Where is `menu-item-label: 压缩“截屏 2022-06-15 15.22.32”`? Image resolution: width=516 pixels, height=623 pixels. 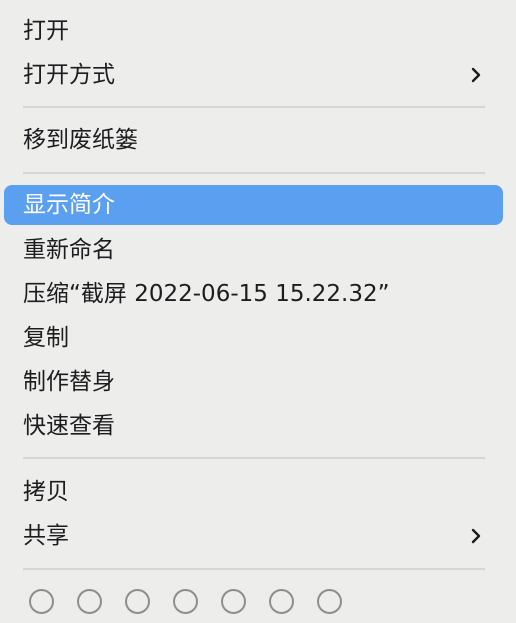 menu-item-label: 压缩“截屏 2022-06-15 15.22.32” is located at coordinates (206, 294).